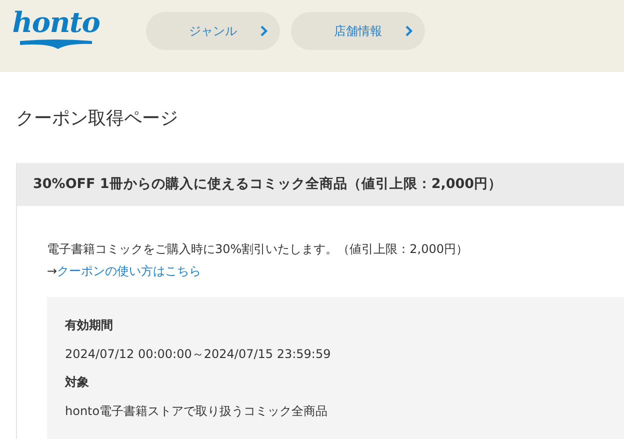 This screenshot has width=624, height=439. What do you see at coordinates (213, 31) in the screenshot?
I see `nav-button: ジャンル` at bounding box center [213, 31].